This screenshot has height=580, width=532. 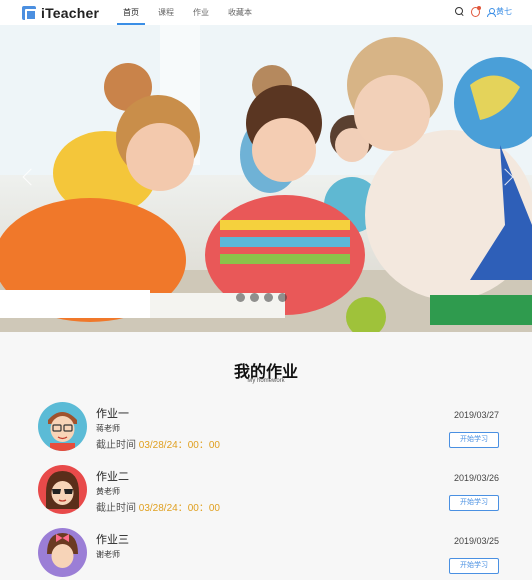 I want to click on homework-teacher: 谢老师, so click(x=108, y=554).